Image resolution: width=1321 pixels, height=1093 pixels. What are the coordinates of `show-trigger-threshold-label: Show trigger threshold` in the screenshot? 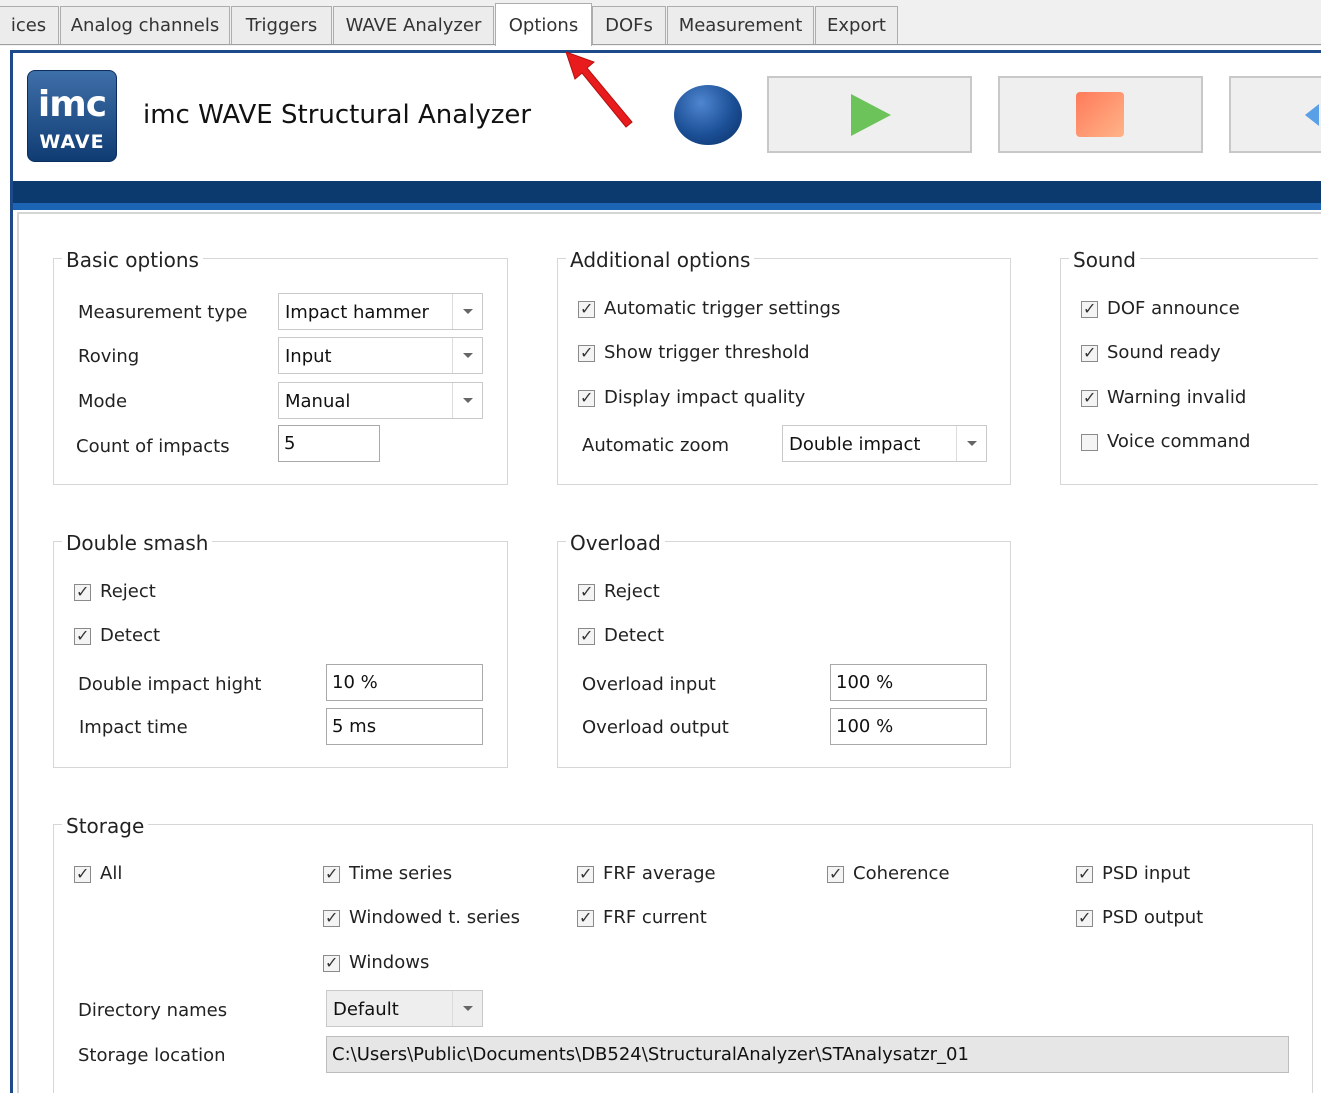 It's located at (707, 352).